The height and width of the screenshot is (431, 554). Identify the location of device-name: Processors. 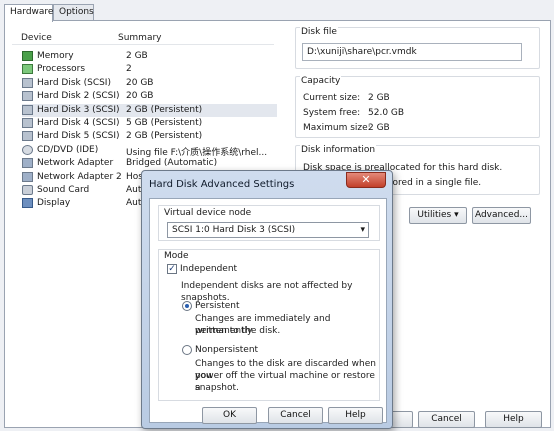
(61, 69).